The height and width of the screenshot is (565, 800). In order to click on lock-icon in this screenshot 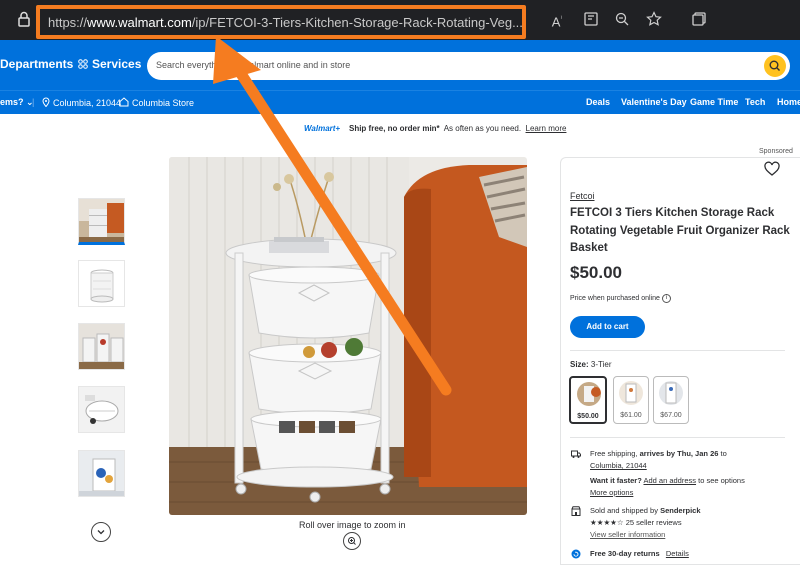, I will do `click(24, 19)`.